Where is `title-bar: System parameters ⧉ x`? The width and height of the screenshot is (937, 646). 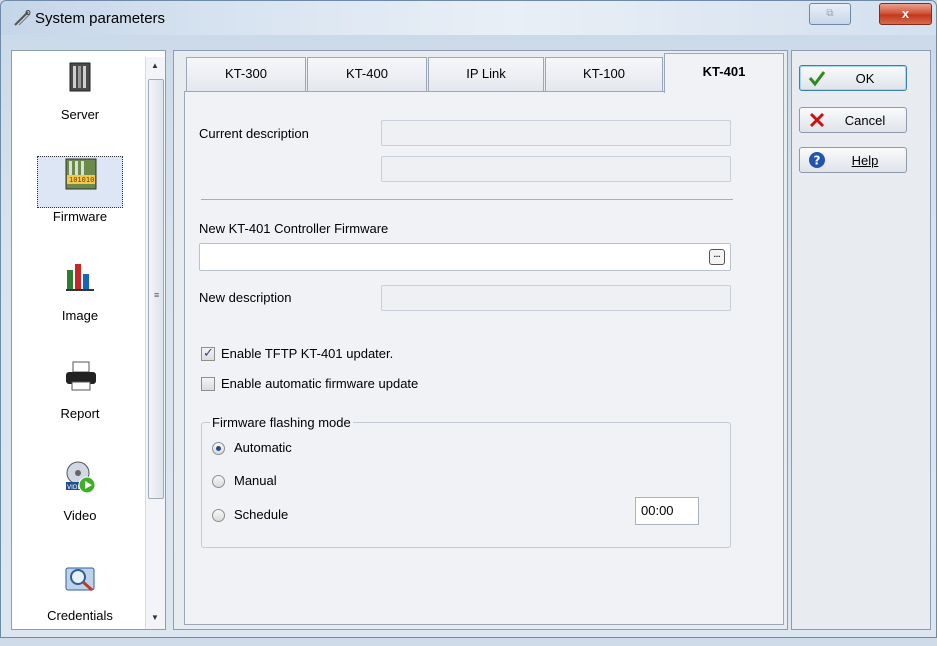 title-bar: System parameters ⧉ x is located at coordinates (468, 18).